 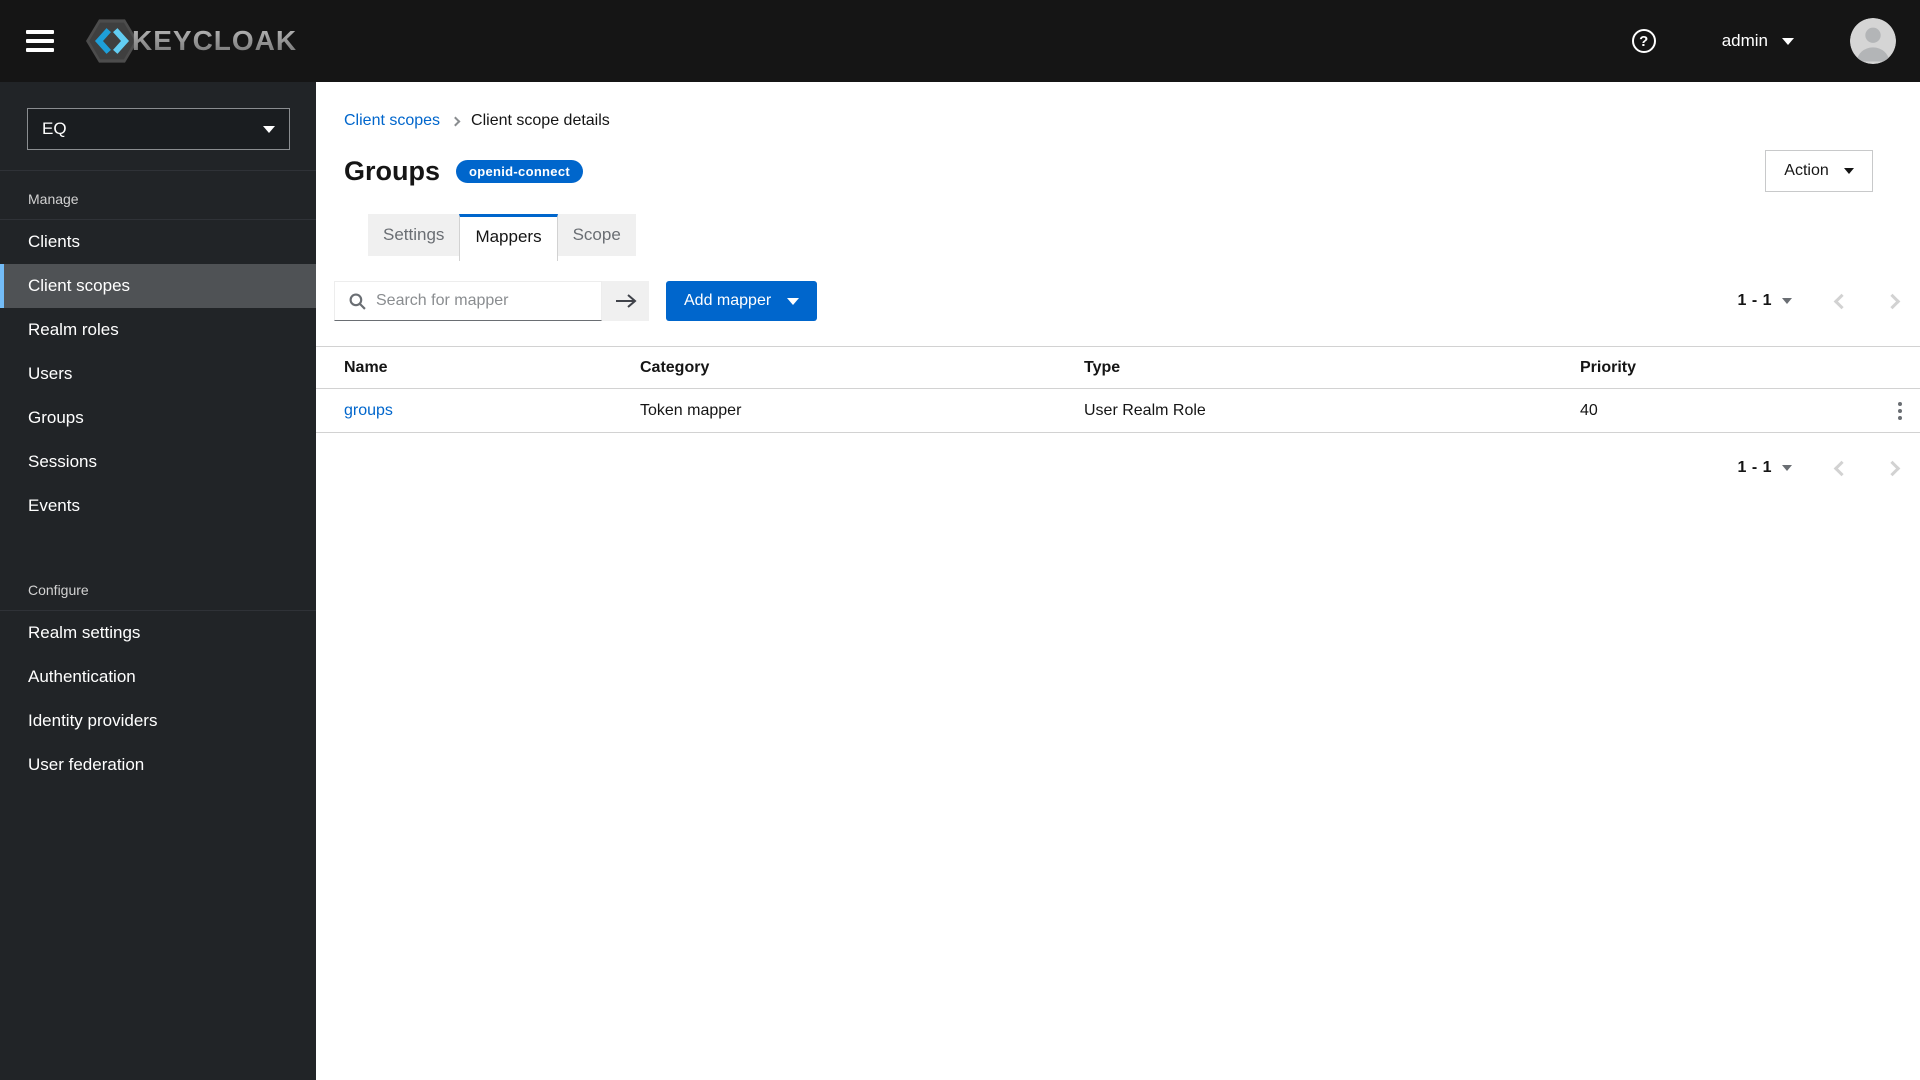 What do you see at coordinates (483, 301) in the screenshot?
I see `search-input` at bounding box center [483, 301].